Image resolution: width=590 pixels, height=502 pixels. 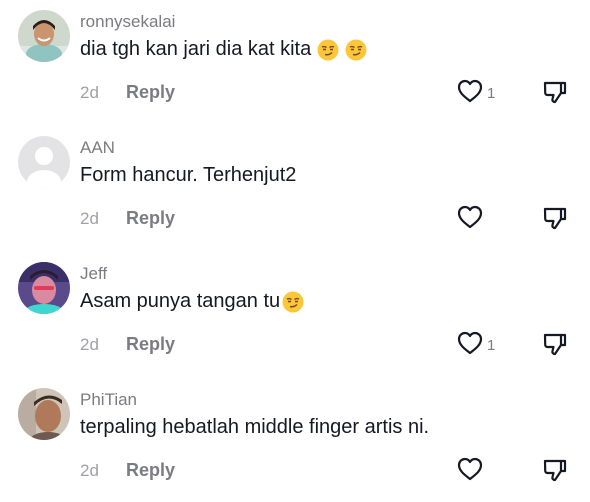 What do you see at coordinates (108, 400) in the screenshot?
I see `username: PhiTian` at bounding box center [108, 400].